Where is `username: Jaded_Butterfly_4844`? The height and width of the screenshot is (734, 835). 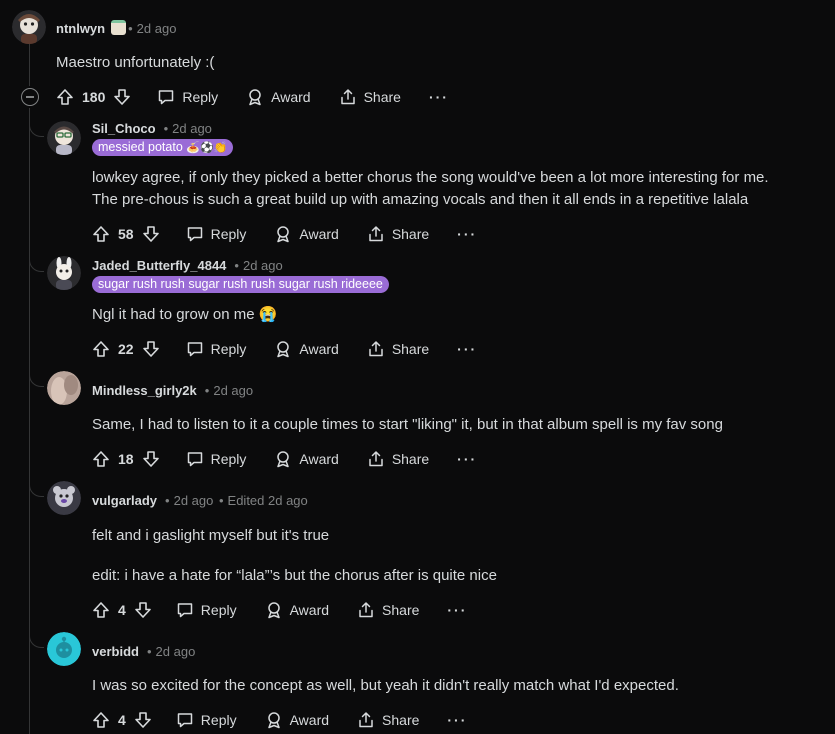 username: Jaded_Butterfly_4844 is located at coordinates (159, 265).